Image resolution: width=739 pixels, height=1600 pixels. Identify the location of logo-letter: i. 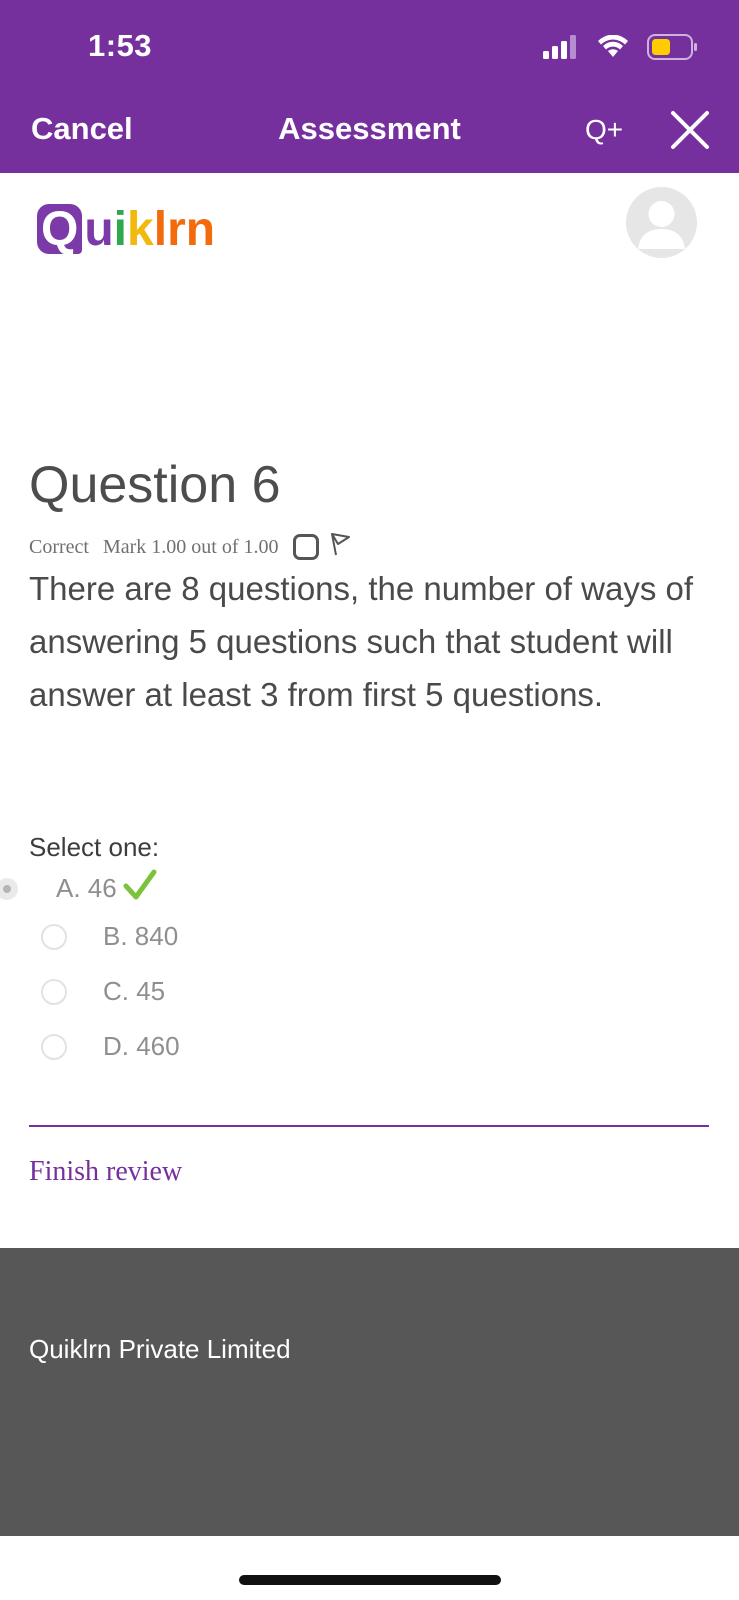
(120, 229).